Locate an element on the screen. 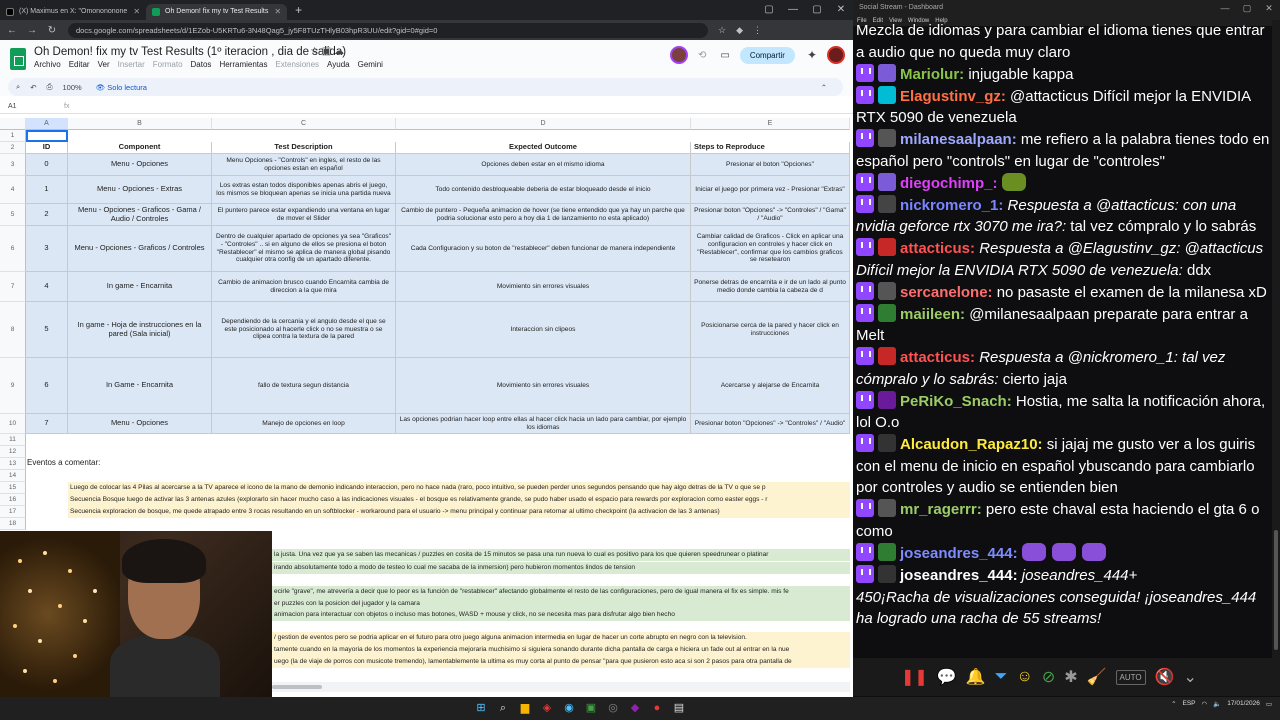 The height and width of the screenshot is (720, 1280). forward-icon: → is located at coordinates (32, 30).